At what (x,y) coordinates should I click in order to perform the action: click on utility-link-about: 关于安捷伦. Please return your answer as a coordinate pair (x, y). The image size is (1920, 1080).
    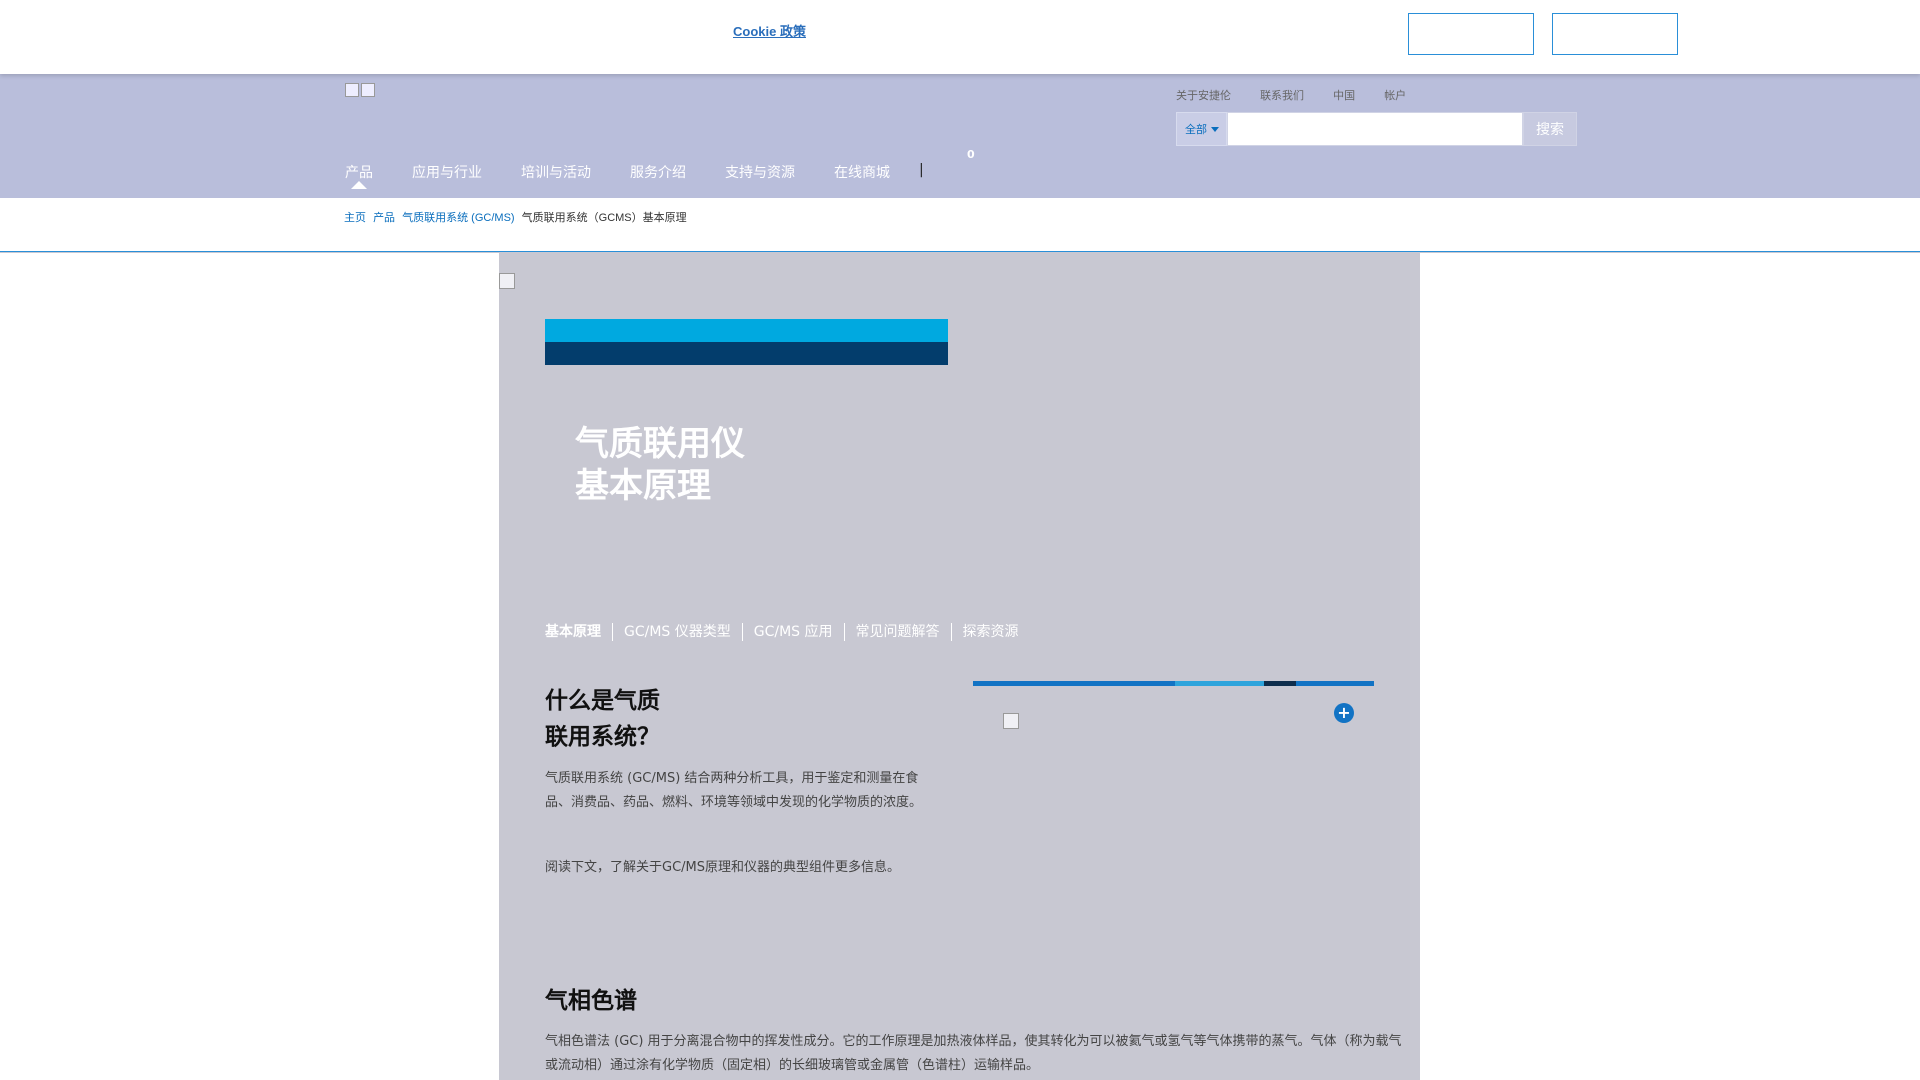
    Looking at the image, I should click on (1203, 96).